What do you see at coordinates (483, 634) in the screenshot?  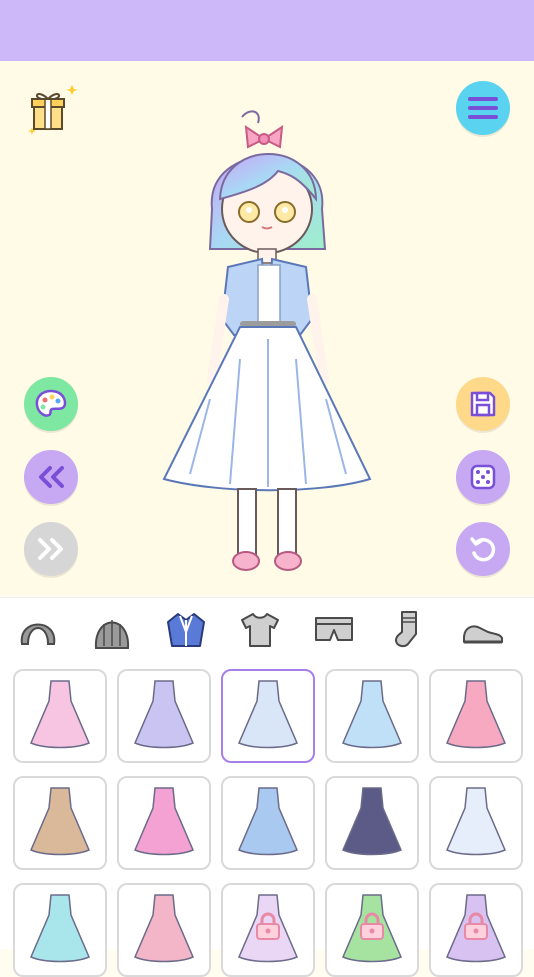 I see `shoe-icon` at bounding box center [483, 634].